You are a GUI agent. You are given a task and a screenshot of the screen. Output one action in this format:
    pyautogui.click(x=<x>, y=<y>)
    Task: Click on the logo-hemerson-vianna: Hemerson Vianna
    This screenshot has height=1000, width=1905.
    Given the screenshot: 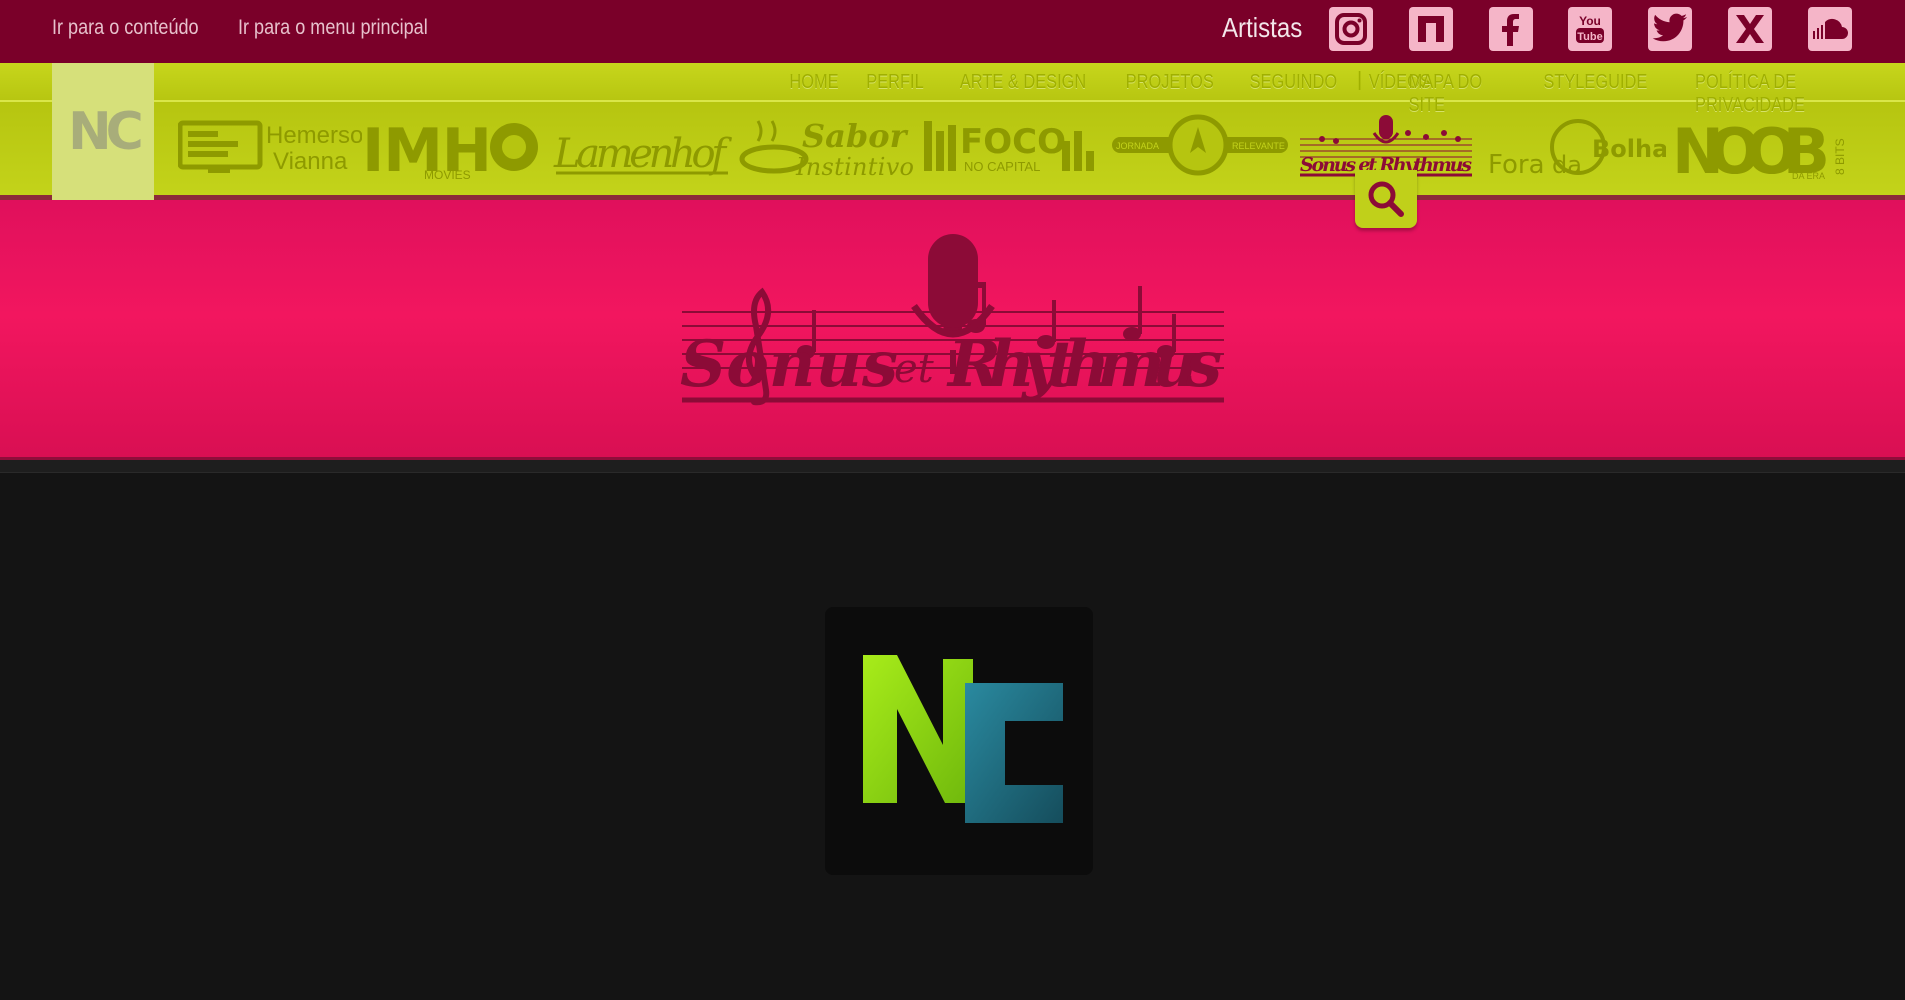 What is the action you would take?
    pyautogui.click(x=270, y=146)
    